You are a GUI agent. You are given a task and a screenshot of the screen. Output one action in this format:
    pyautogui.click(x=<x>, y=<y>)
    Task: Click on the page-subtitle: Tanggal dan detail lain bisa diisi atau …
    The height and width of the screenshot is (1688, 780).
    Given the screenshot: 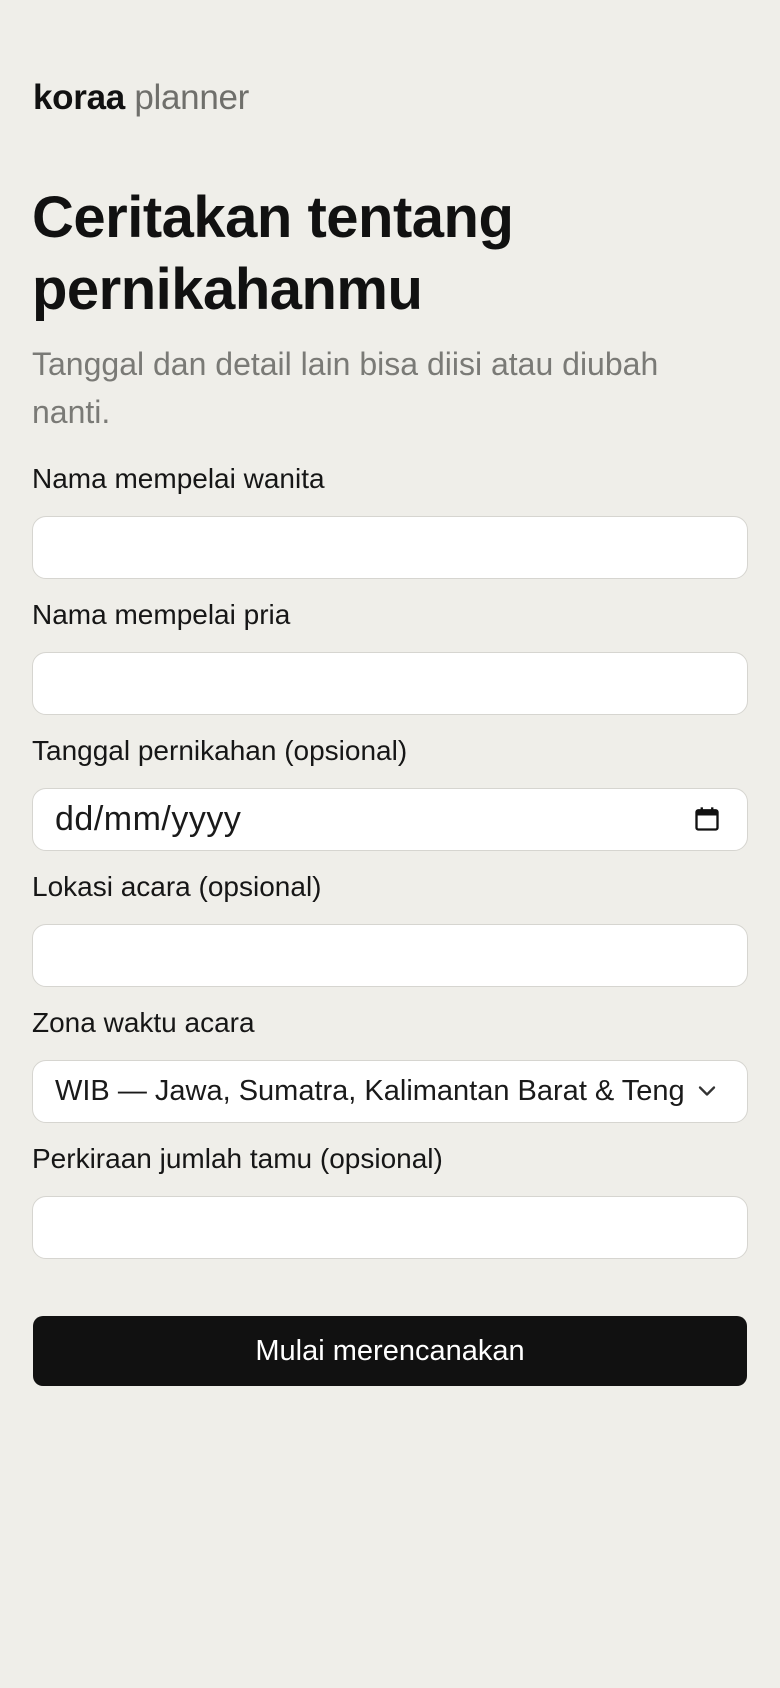 What is the action you would take?
    pyautogui.click(x=345, y=388)
    